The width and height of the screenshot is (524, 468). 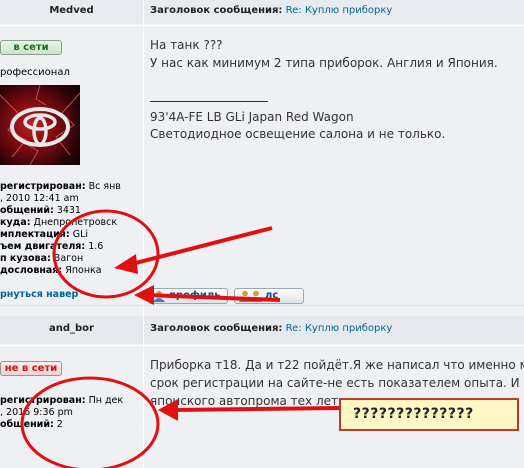 What do you see at coordinates (51, 270) in the screenshot?
I see `profile-info-row: дословная: Японка` at bounding box center [51, 270].